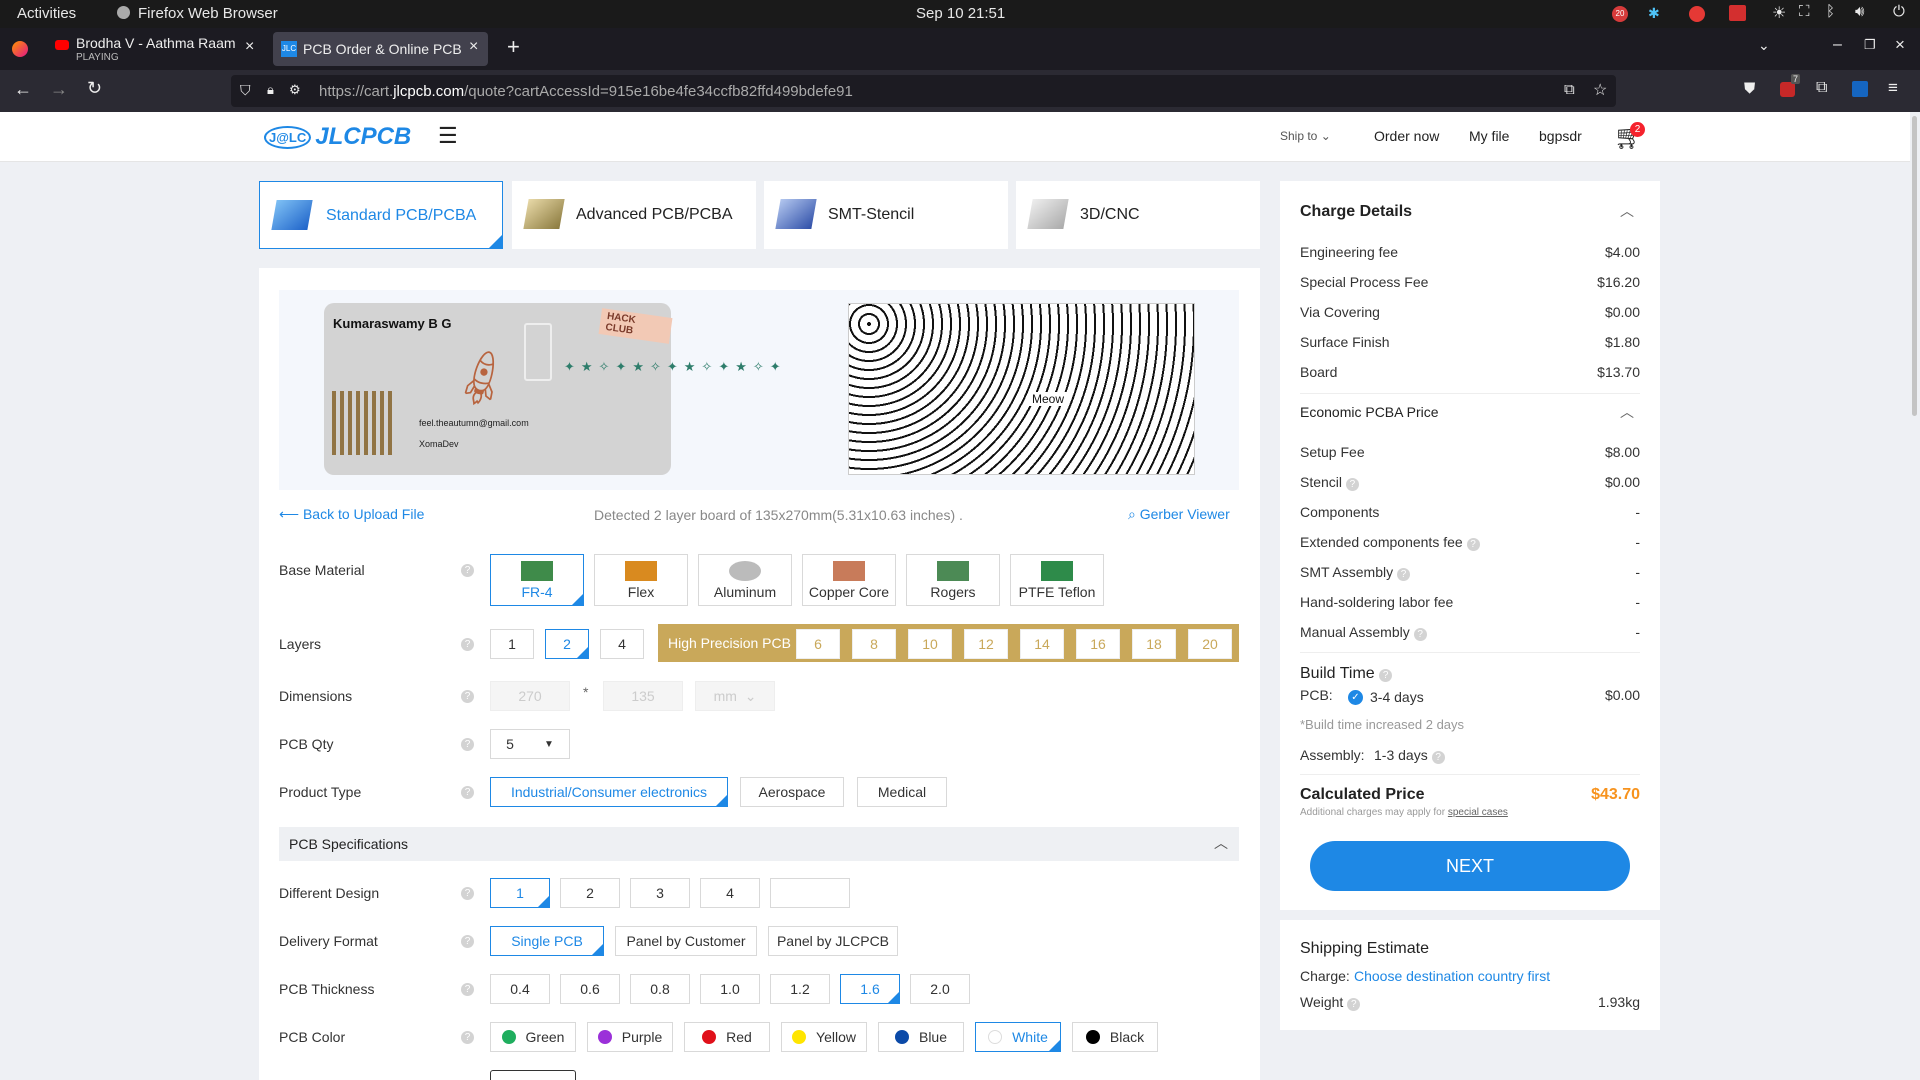  What do you see at coordinates (1478, 812) in the screenshot?
I see `special-cases-link: special cases` at bounding box center [1478, 812].